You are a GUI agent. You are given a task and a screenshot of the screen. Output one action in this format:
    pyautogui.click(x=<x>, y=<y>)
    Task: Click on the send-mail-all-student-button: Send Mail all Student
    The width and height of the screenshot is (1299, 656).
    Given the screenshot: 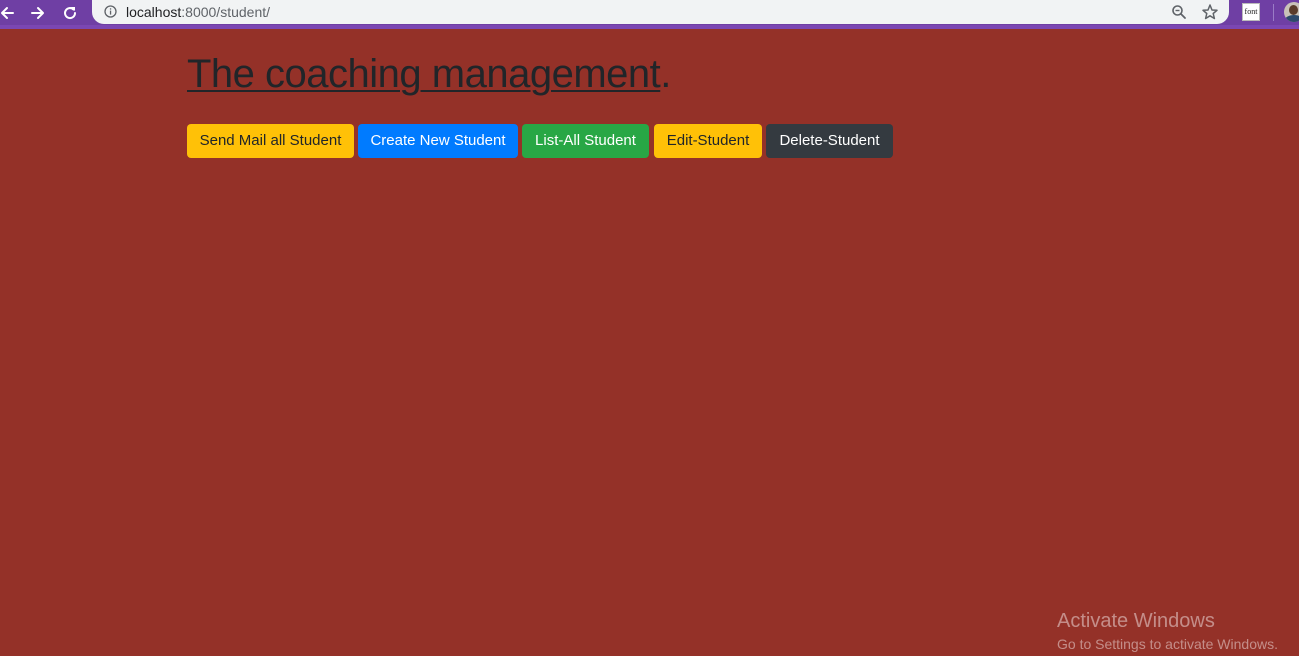 What is the action you would take?
    pyautogui.click(x=270, y=141)
    